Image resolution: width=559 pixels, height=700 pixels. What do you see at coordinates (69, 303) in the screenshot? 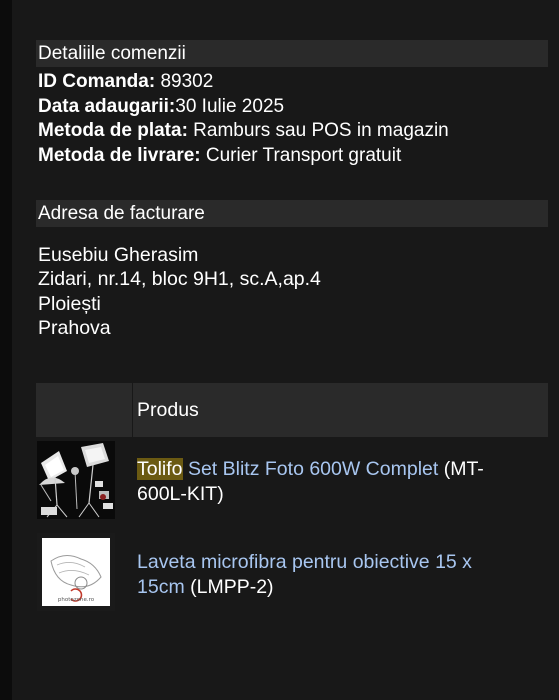
I see `billing-city: Ploiești` at bounding box center [69, 303].